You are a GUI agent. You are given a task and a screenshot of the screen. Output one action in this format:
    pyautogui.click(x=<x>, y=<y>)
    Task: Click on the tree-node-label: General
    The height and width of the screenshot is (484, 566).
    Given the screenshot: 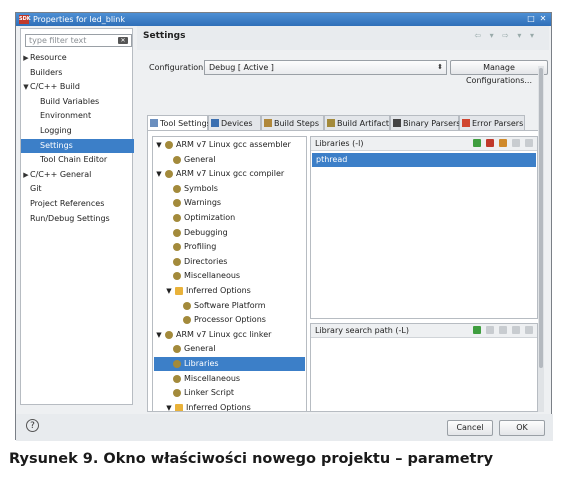 What is the action you would take?
    pyautogui.click(x=200, y=159)
    